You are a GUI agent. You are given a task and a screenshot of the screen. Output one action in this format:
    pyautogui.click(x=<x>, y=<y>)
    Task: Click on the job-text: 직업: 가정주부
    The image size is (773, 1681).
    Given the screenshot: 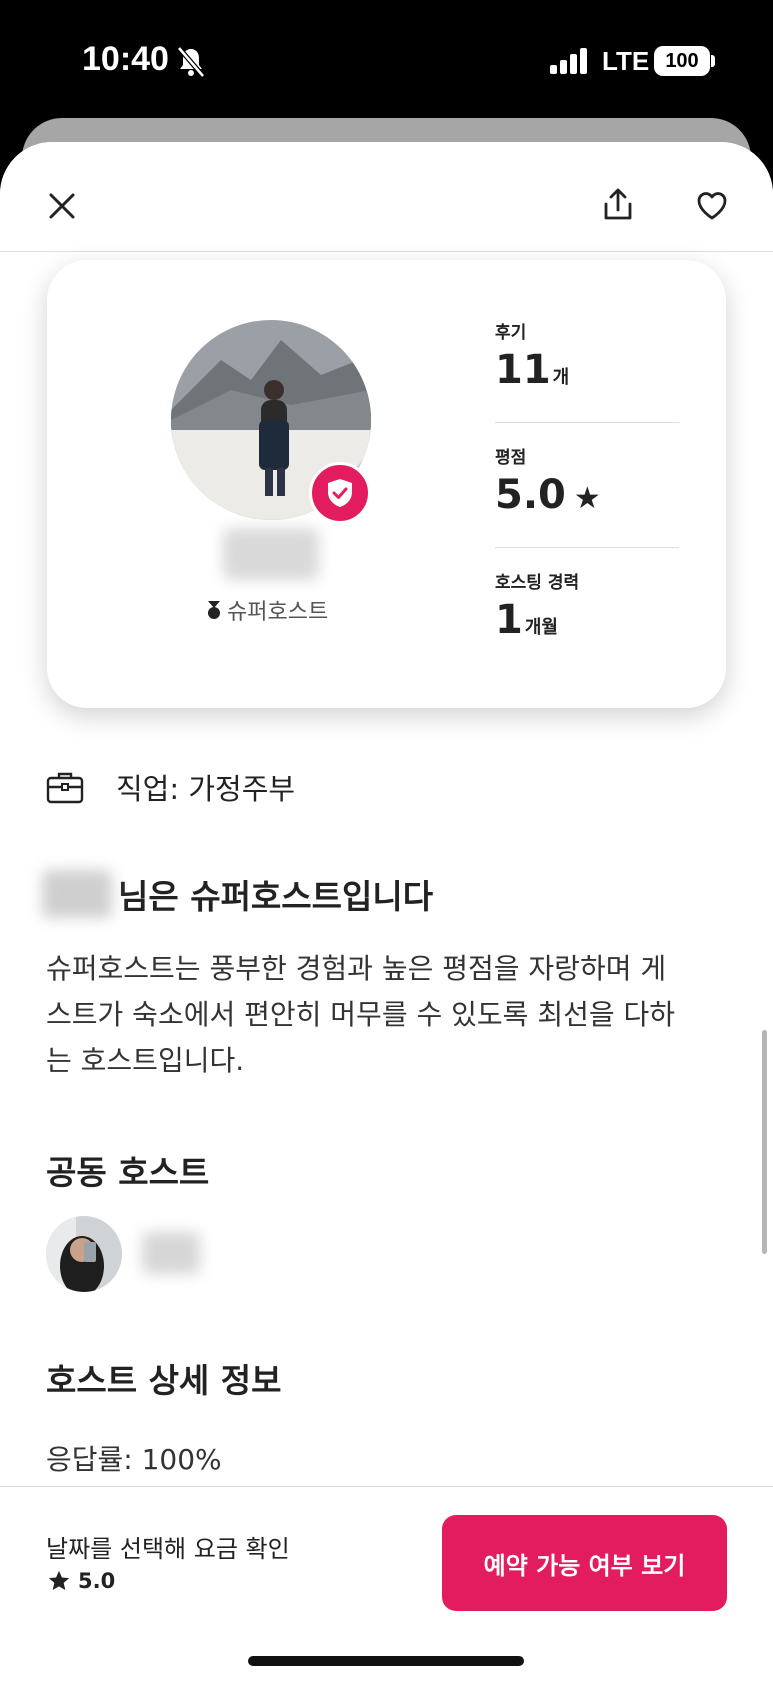 What is the action you would take?
    pyautogui.click(x=206, y=789)
    